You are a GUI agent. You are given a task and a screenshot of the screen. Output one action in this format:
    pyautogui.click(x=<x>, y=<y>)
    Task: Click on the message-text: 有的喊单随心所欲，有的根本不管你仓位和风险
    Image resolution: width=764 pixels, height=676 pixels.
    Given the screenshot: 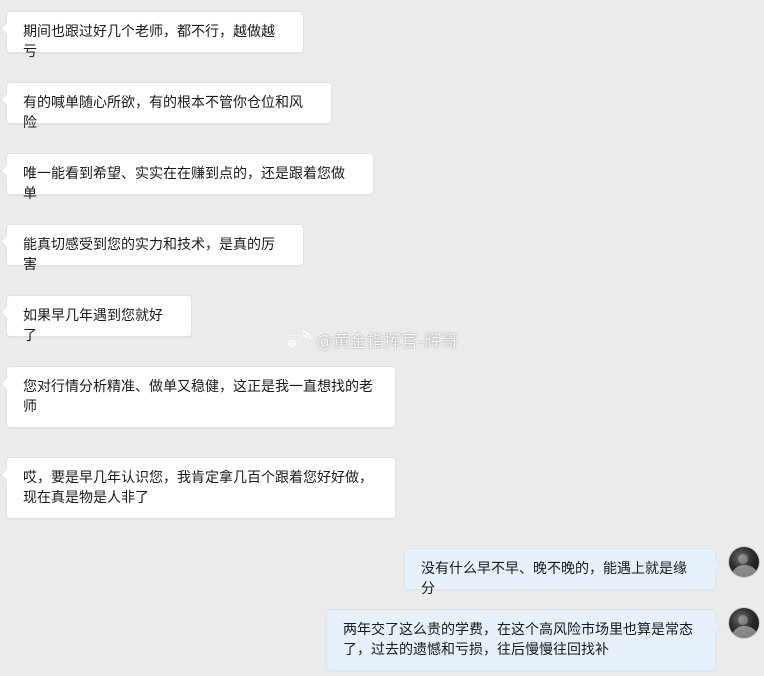 What is the action you would take?
    pyautogui.click(x=163, y=113)
    